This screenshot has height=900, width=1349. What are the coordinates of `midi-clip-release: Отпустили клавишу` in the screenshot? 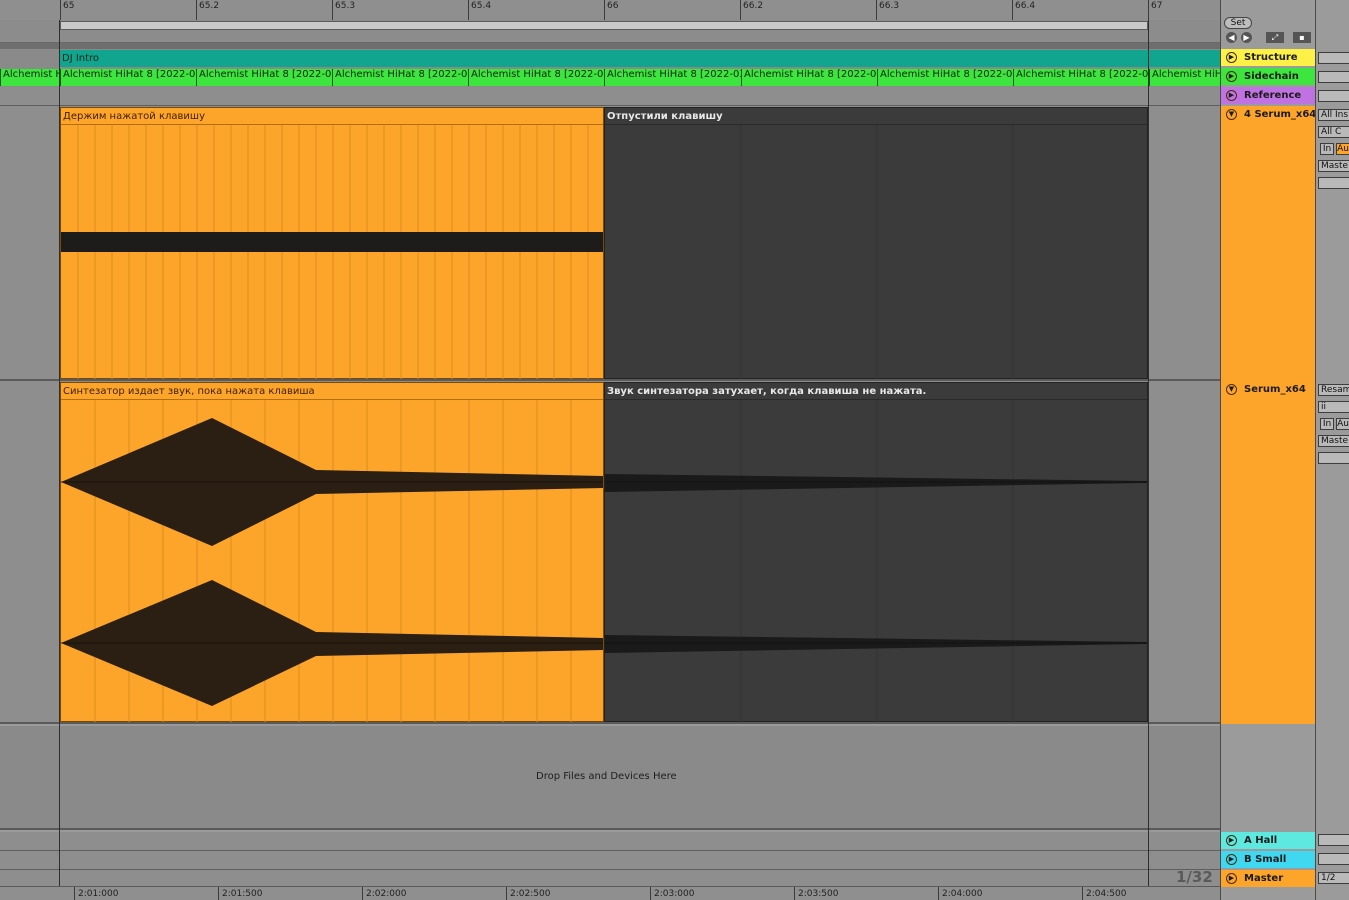 It's located at (876, 243).